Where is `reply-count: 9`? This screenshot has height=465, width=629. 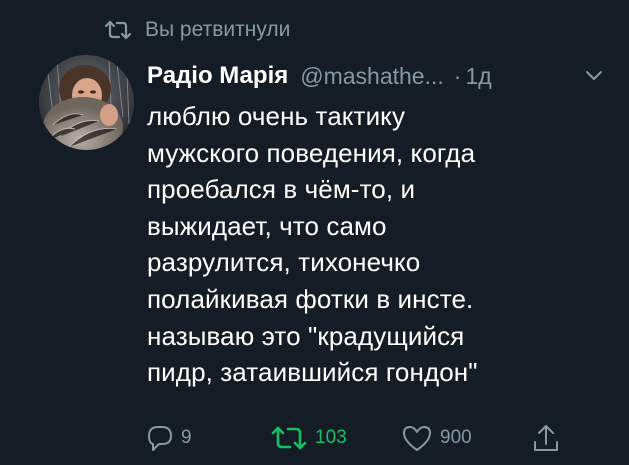
reply-count: 9 is located at coordinates (186, 437).